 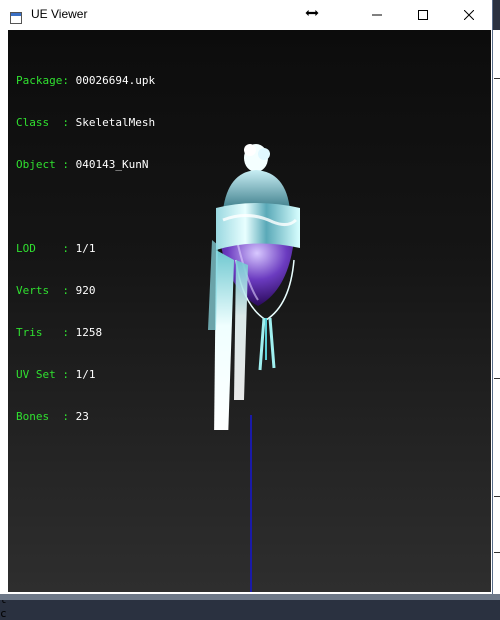 I want to click on close-button, so click(x=469, y=15).